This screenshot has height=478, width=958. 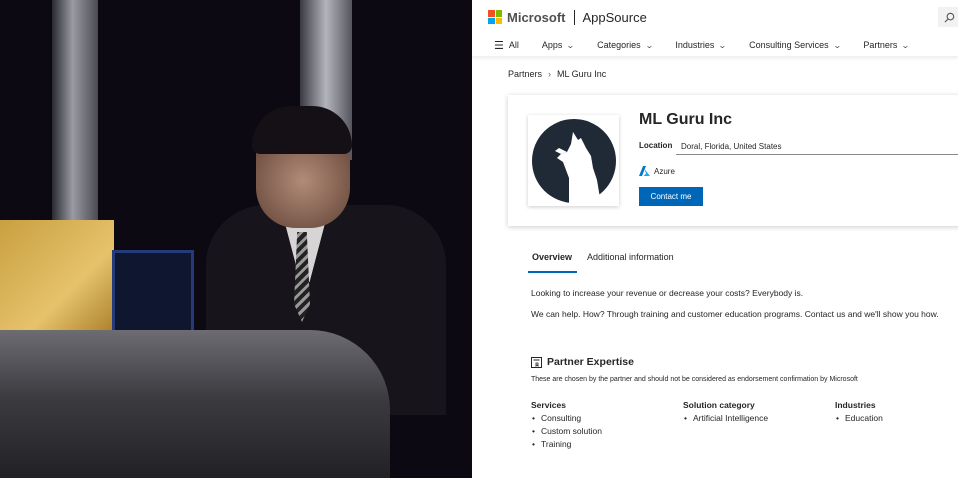 I want to click on nav-partners-label: Partners, so click(x=880, y=45).